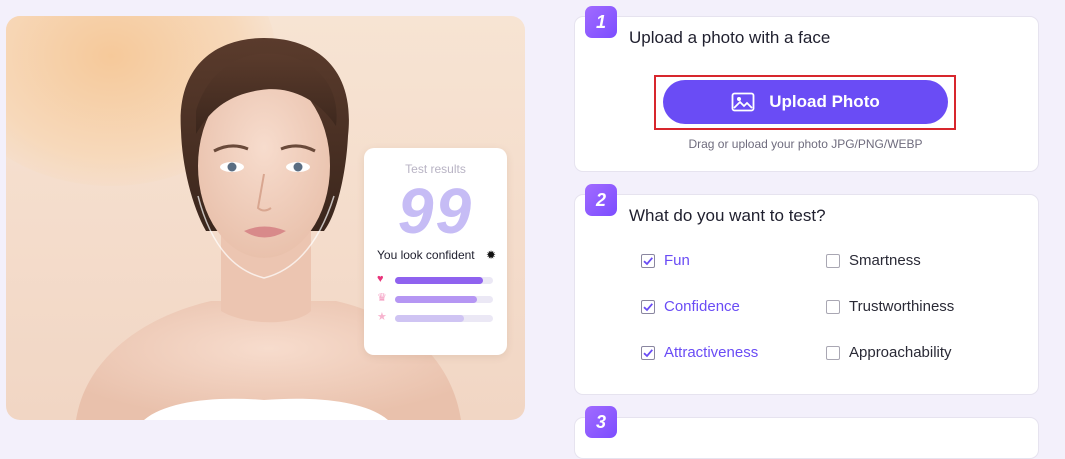 The width and height of the screenshot is (1065, 459). I want to click on star-icon: ★, so click(382, 317).